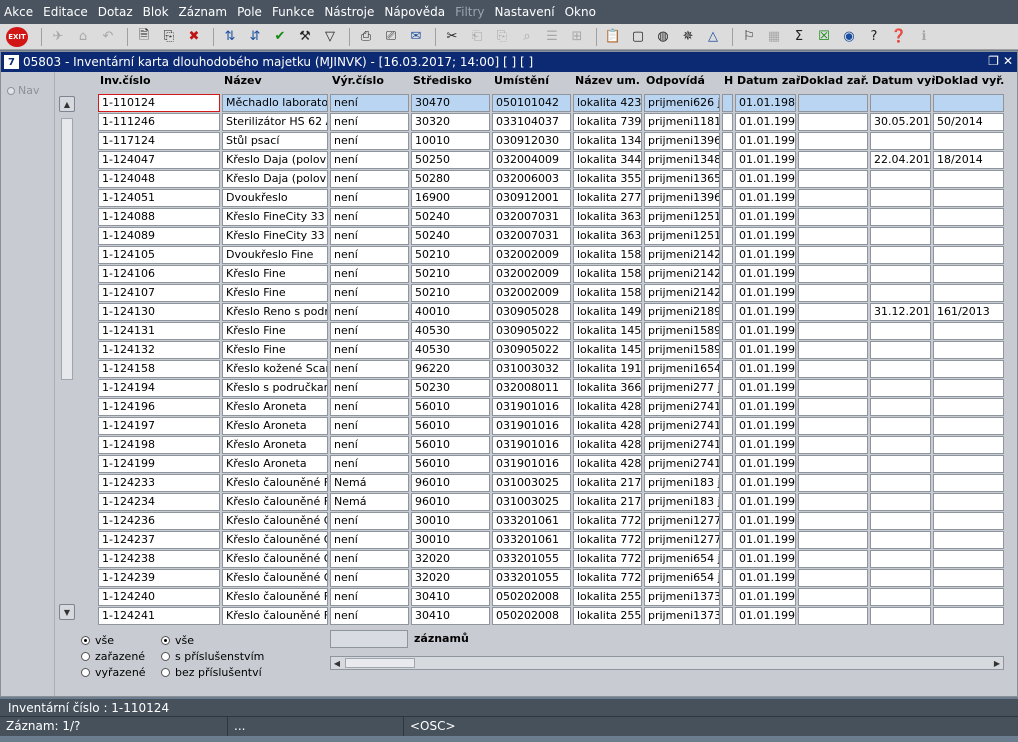 The height and width of the screenshot is (742, 1018). Describe the element at coordinates (450, 521) in the screenshot. I see `cell-cost-center: 30010` at that location.